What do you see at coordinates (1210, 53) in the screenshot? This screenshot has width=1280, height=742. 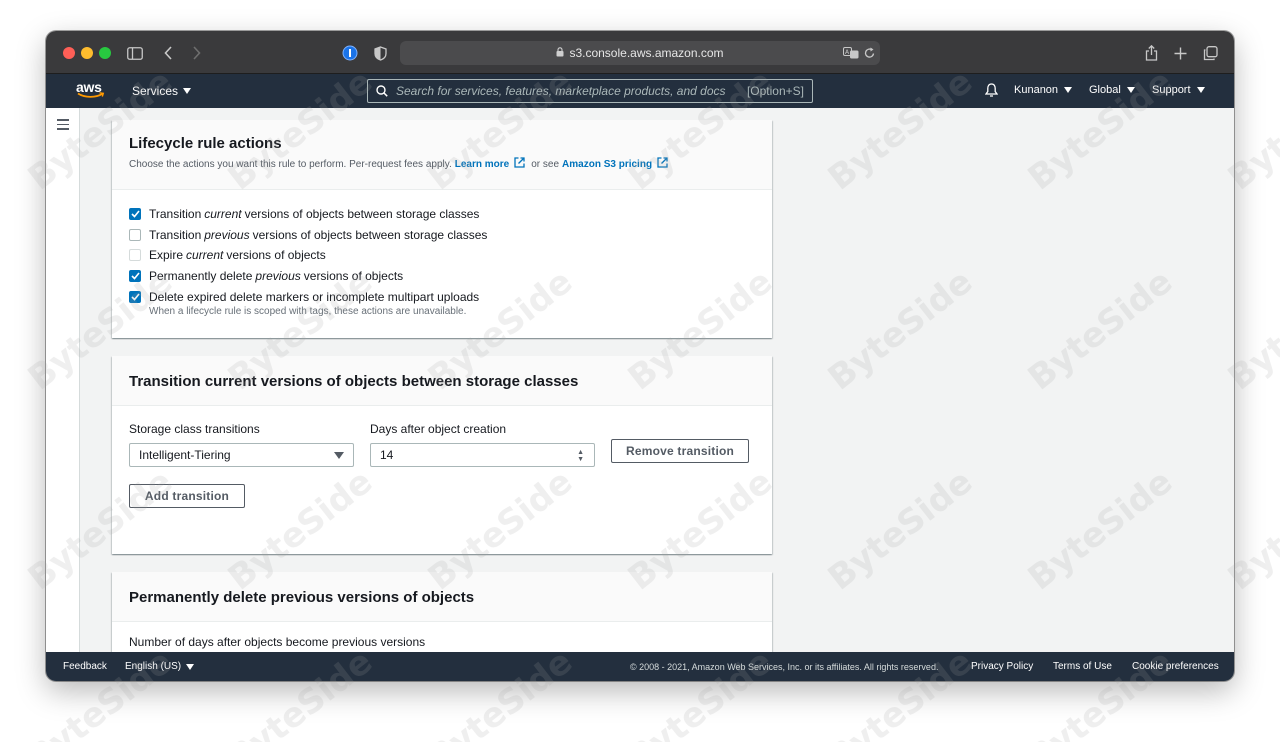 I see `tab-overview-icon` at bounding box center [1210, 53].